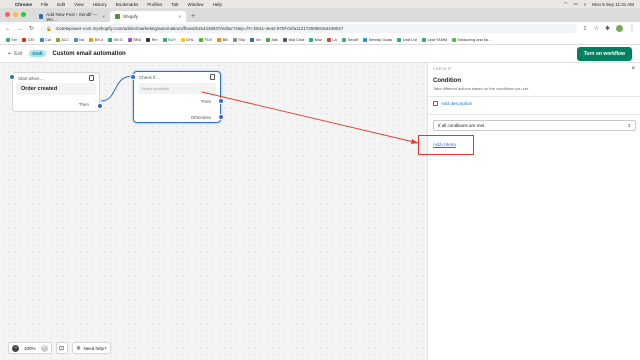 This screenshot has height=360, width=640. What do you see at coordinates (196, 4) in the screenshot?
I see `menubar-item-window: Window` at bounding box center [196, 4].